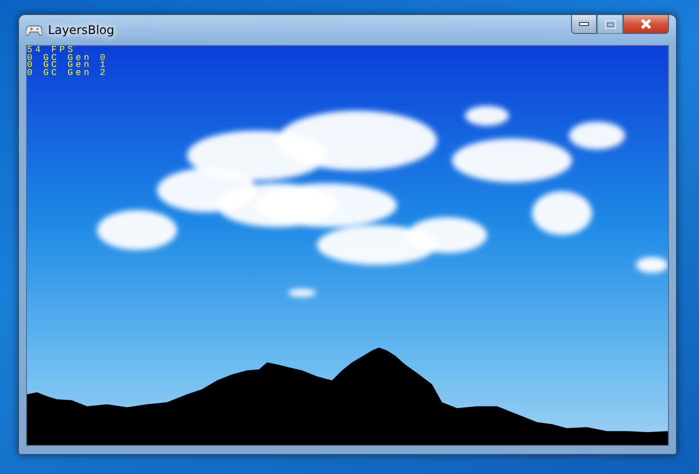  What do you see at coordinates (67, 73) in the screenshot?
I see `debug-stat-text: 0 GC Gen 2` at bounding box center [67, 73].